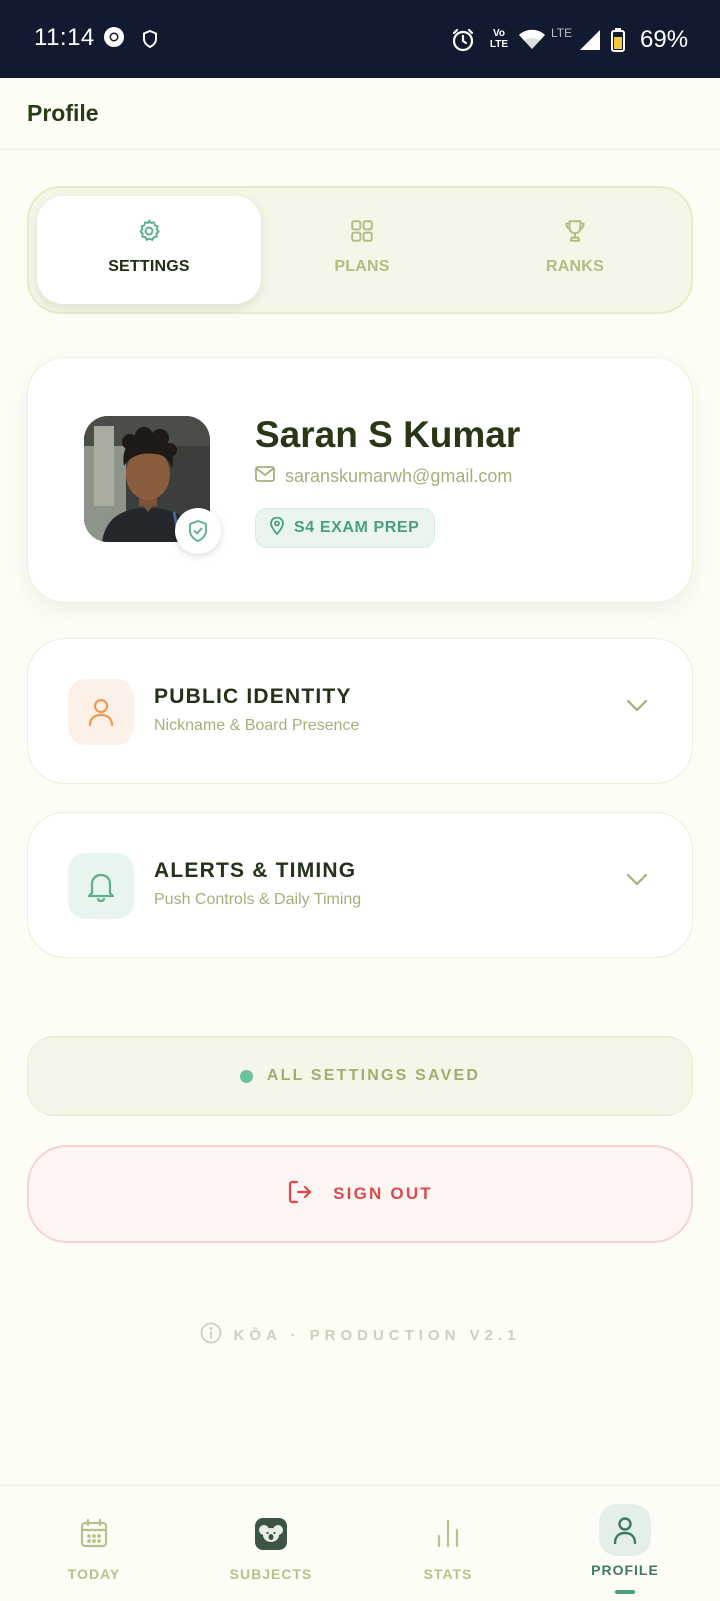 Image resolution: width=720 pixels, height=1601 pixels. Describe the element at coordinates (532, 41) in the screenshot. I see `wifi-icon` at that location.